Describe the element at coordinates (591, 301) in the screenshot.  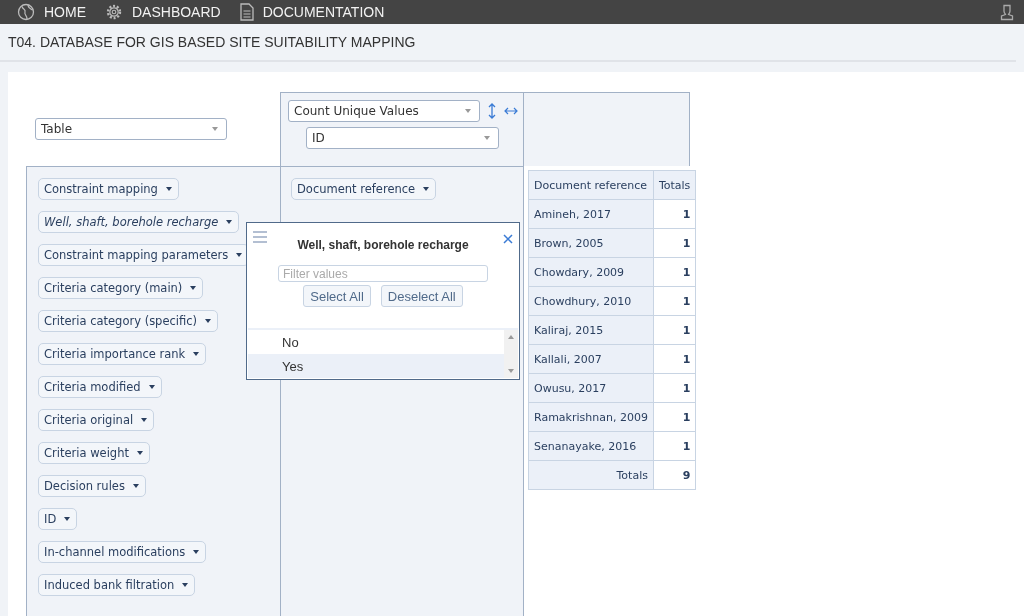
I see `row-label: Chowdhury, 2010` at that location.